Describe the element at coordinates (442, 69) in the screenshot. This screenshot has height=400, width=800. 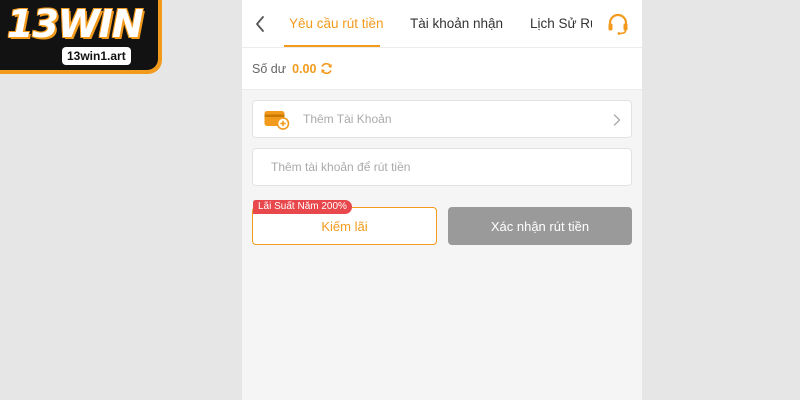
I see `balance-row: Số dư 0.00` at that location.